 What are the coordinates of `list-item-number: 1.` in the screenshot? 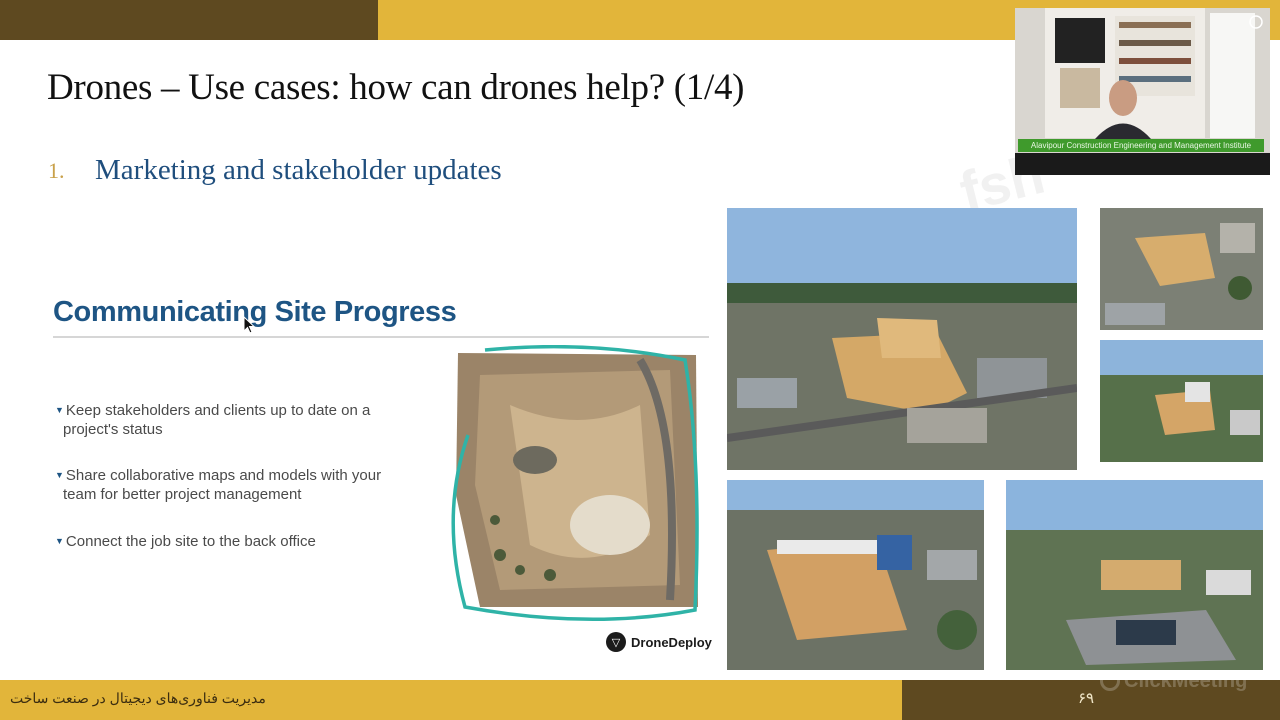 It's located at (56, 170).